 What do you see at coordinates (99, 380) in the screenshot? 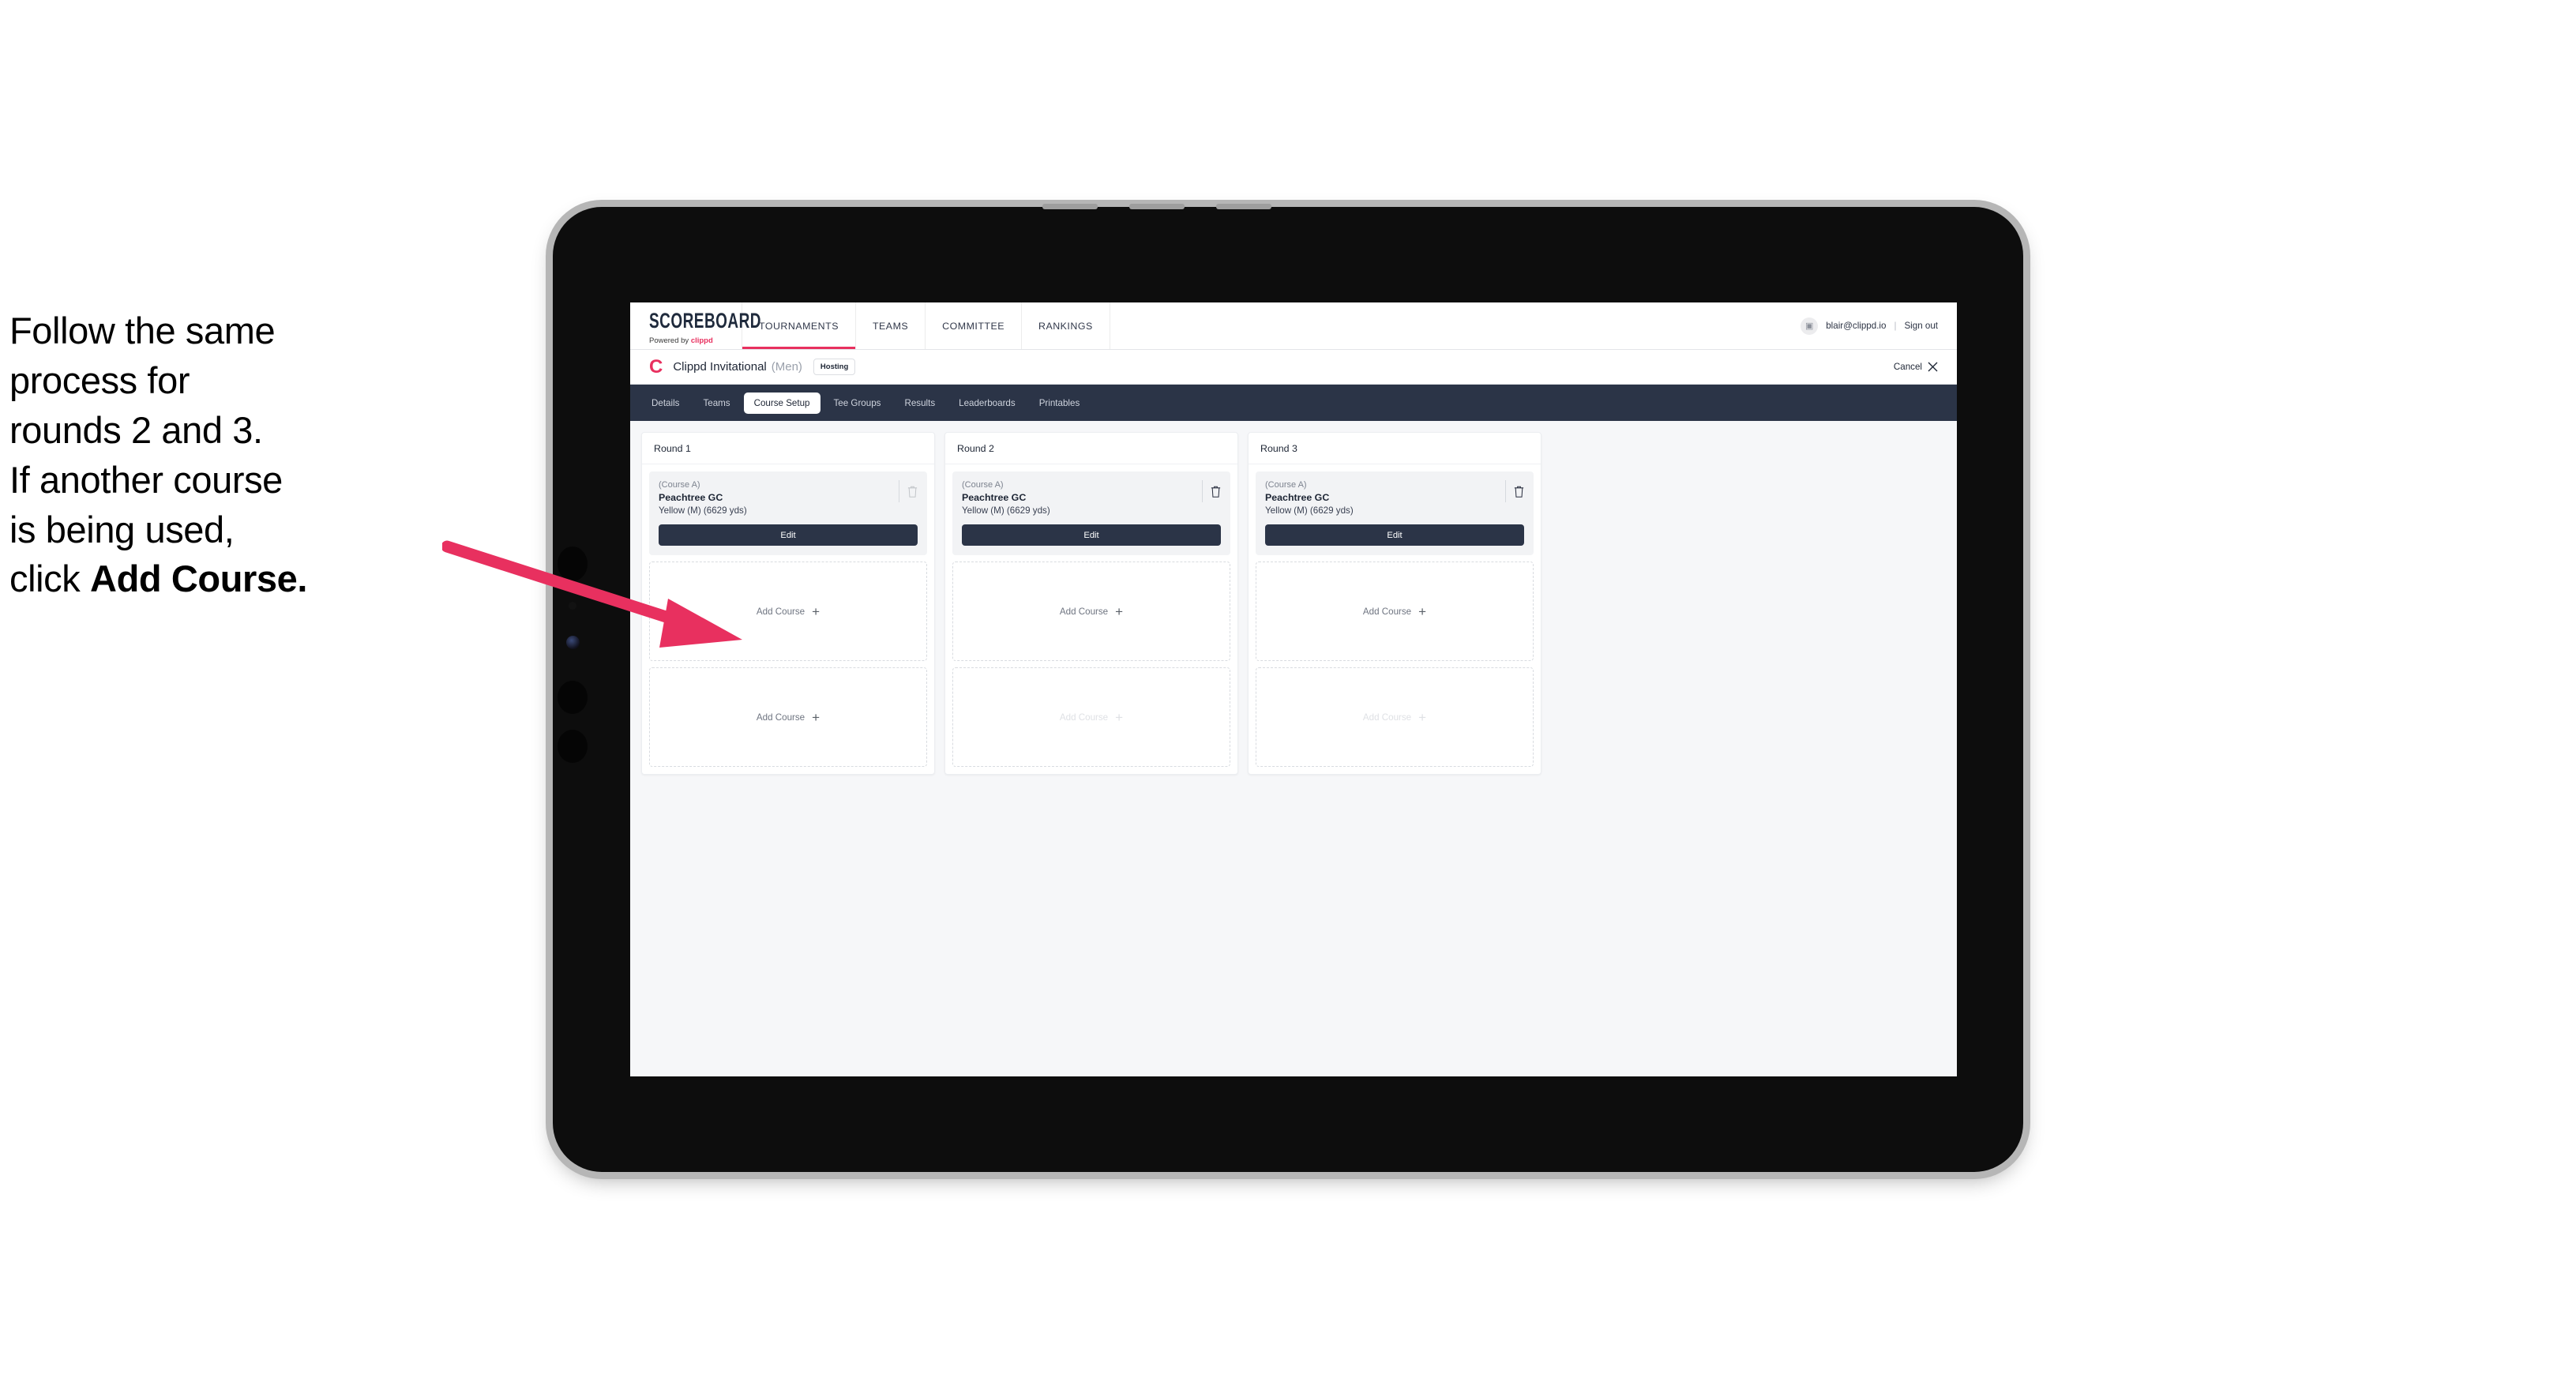
I see `caption-line: process for` at bounding box center [99, 380].